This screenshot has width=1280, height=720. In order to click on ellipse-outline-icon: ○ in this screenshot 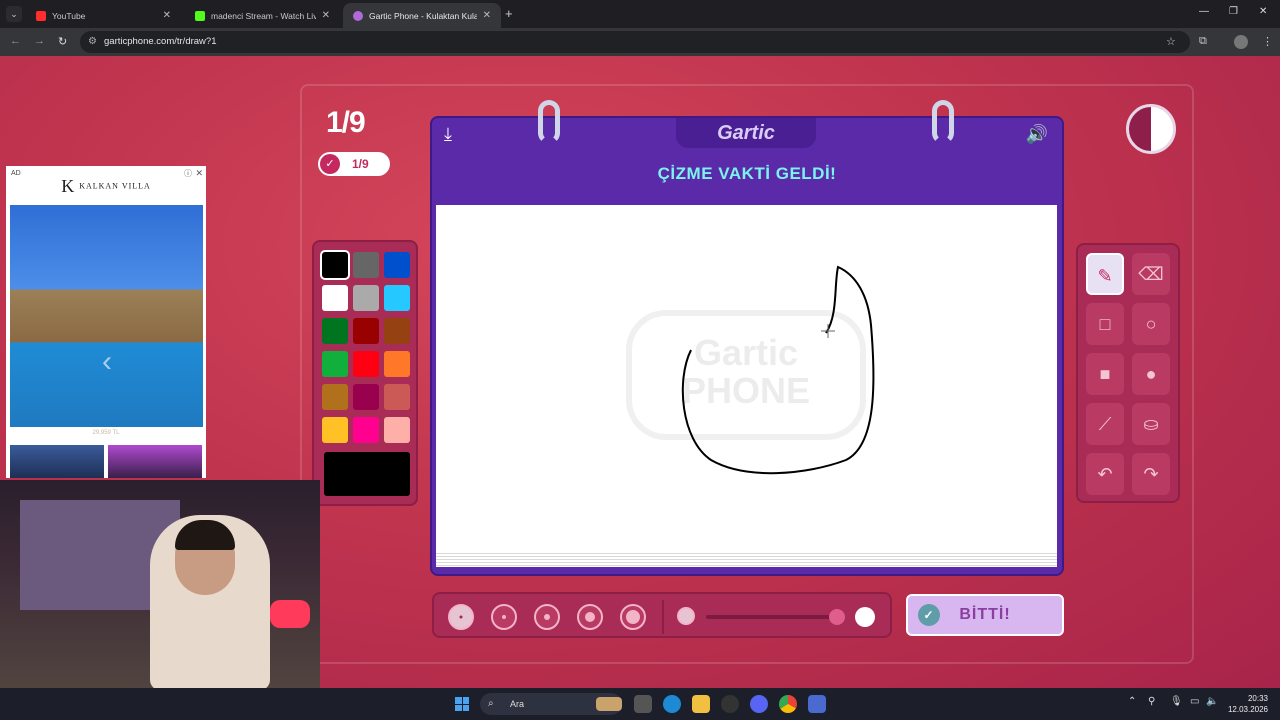, I will do `click(1151, 324)`.